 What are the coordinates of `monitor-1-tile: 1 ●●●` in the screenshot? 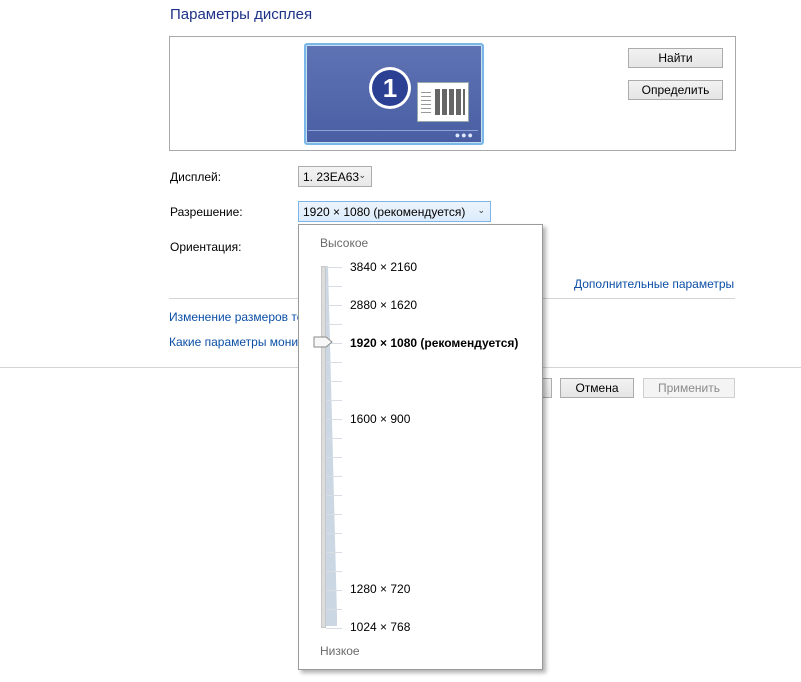 It's located at (394, 94).